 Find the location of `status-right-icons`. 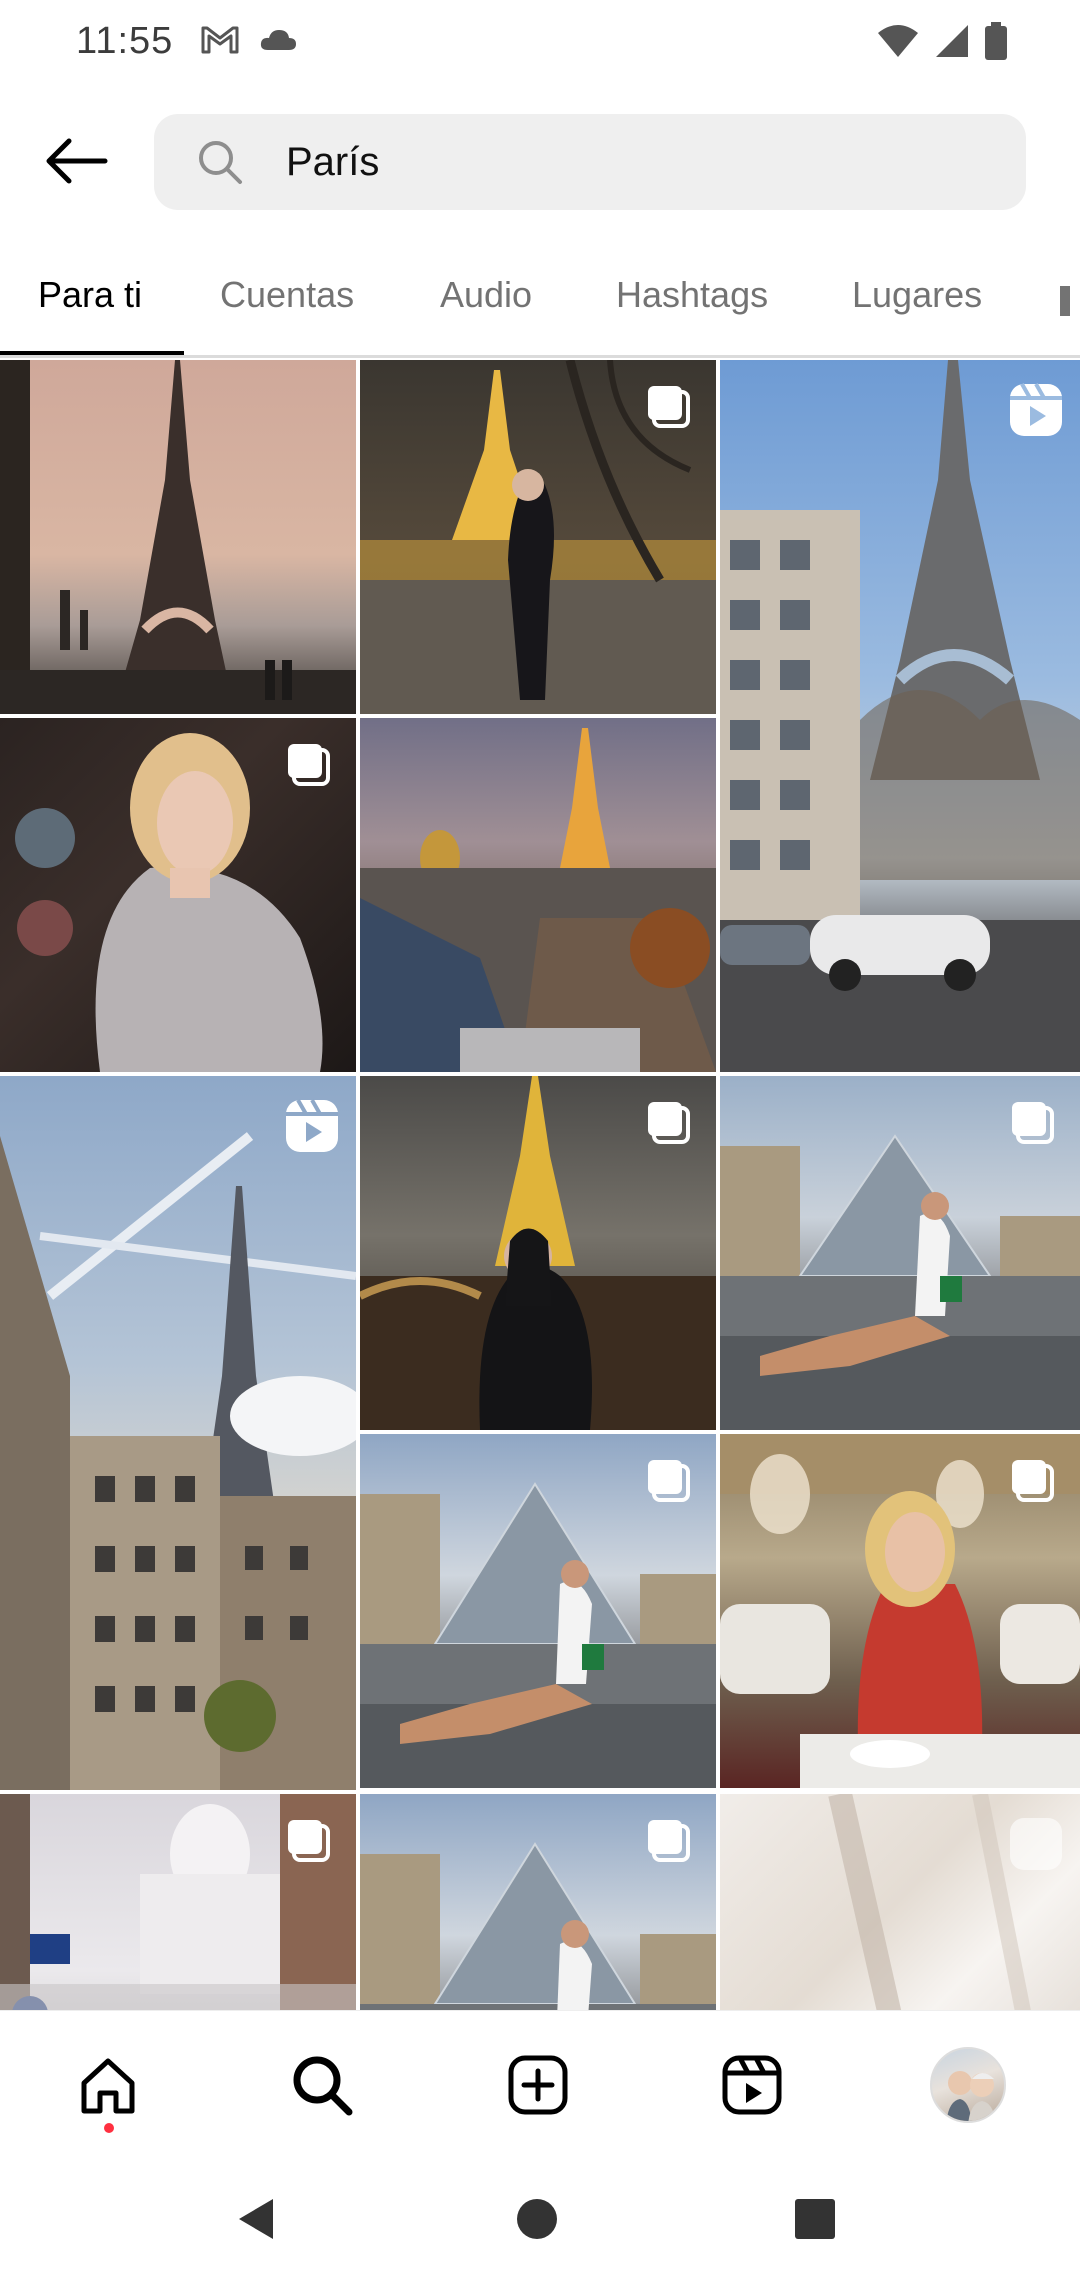

status-right-icons is located at coordinates (942, 43).